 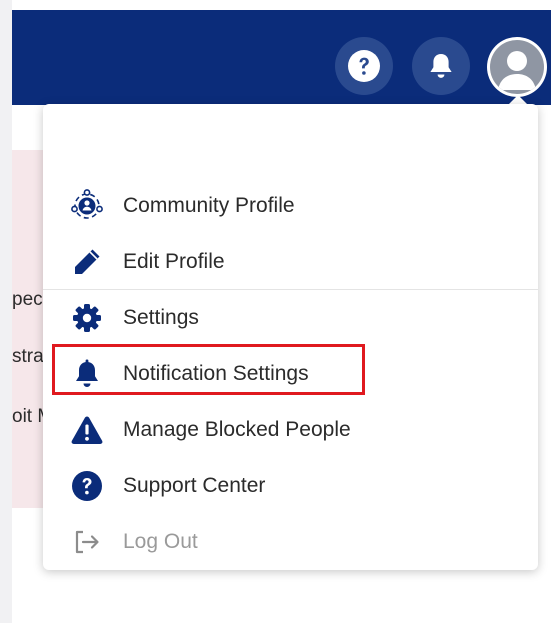 What do you see at coordinates (87, 542) in the screenshot?
I see `logout-icon` at bounding box center [87, 542].